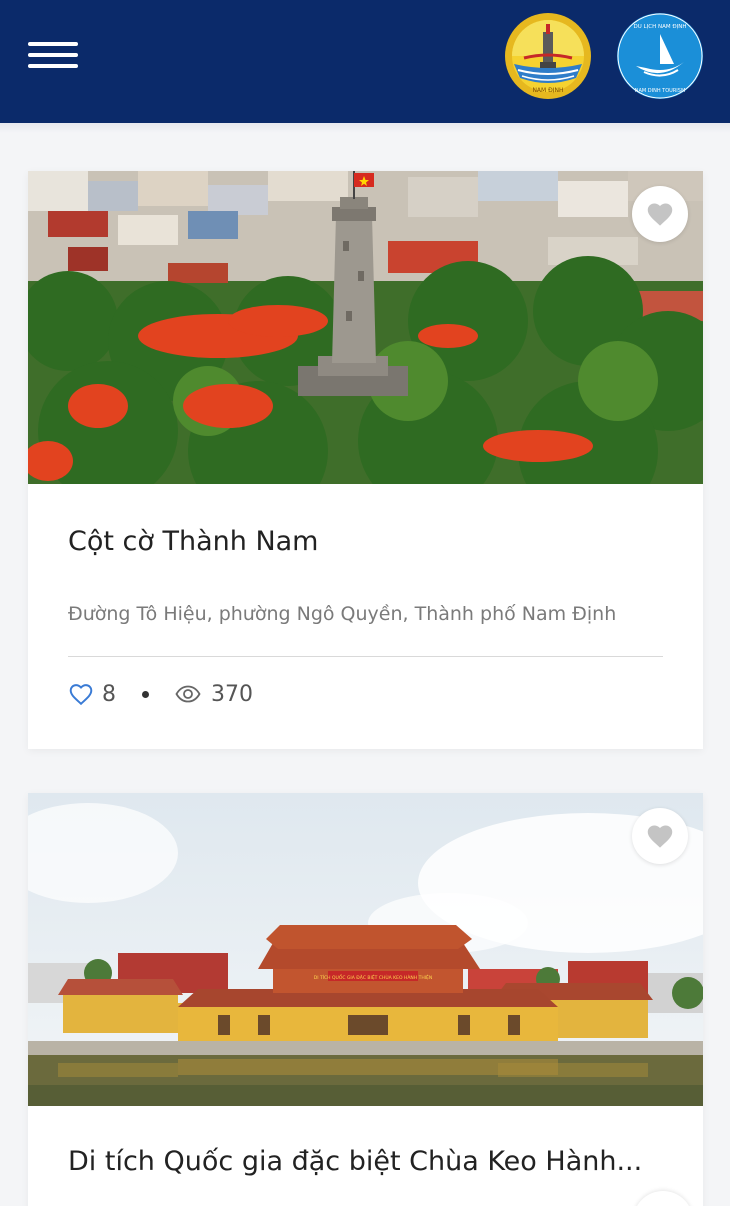 The width and height of the screenshot is (730, 1206). I want to click on emblem-text: NAM ĐỊNH, so click(547, 90).